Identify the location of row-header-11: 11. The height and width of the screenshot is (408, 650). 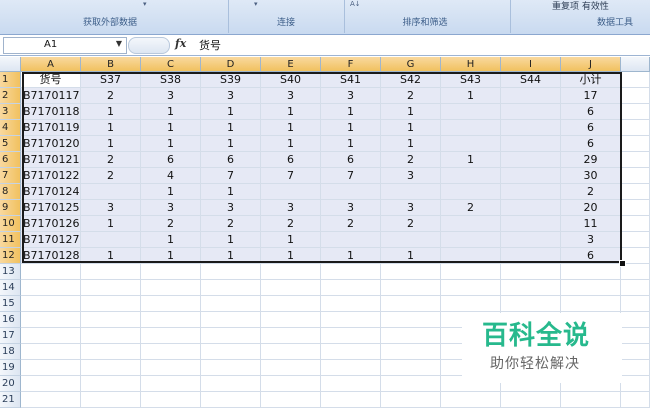
(10, 240).